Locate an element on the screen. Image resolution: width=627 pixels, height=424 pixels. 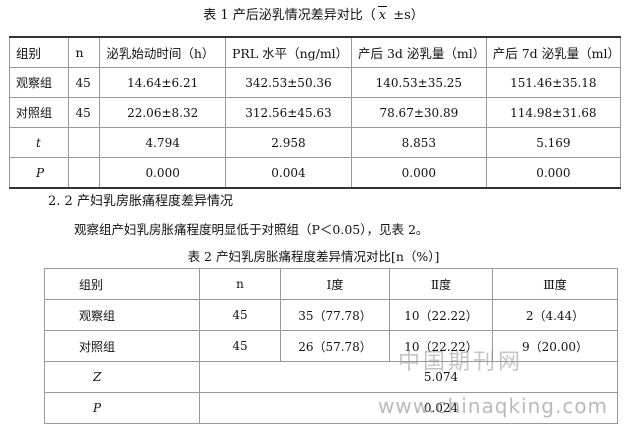
table1-cell: 4.794 is located at coordinates (162, 142).